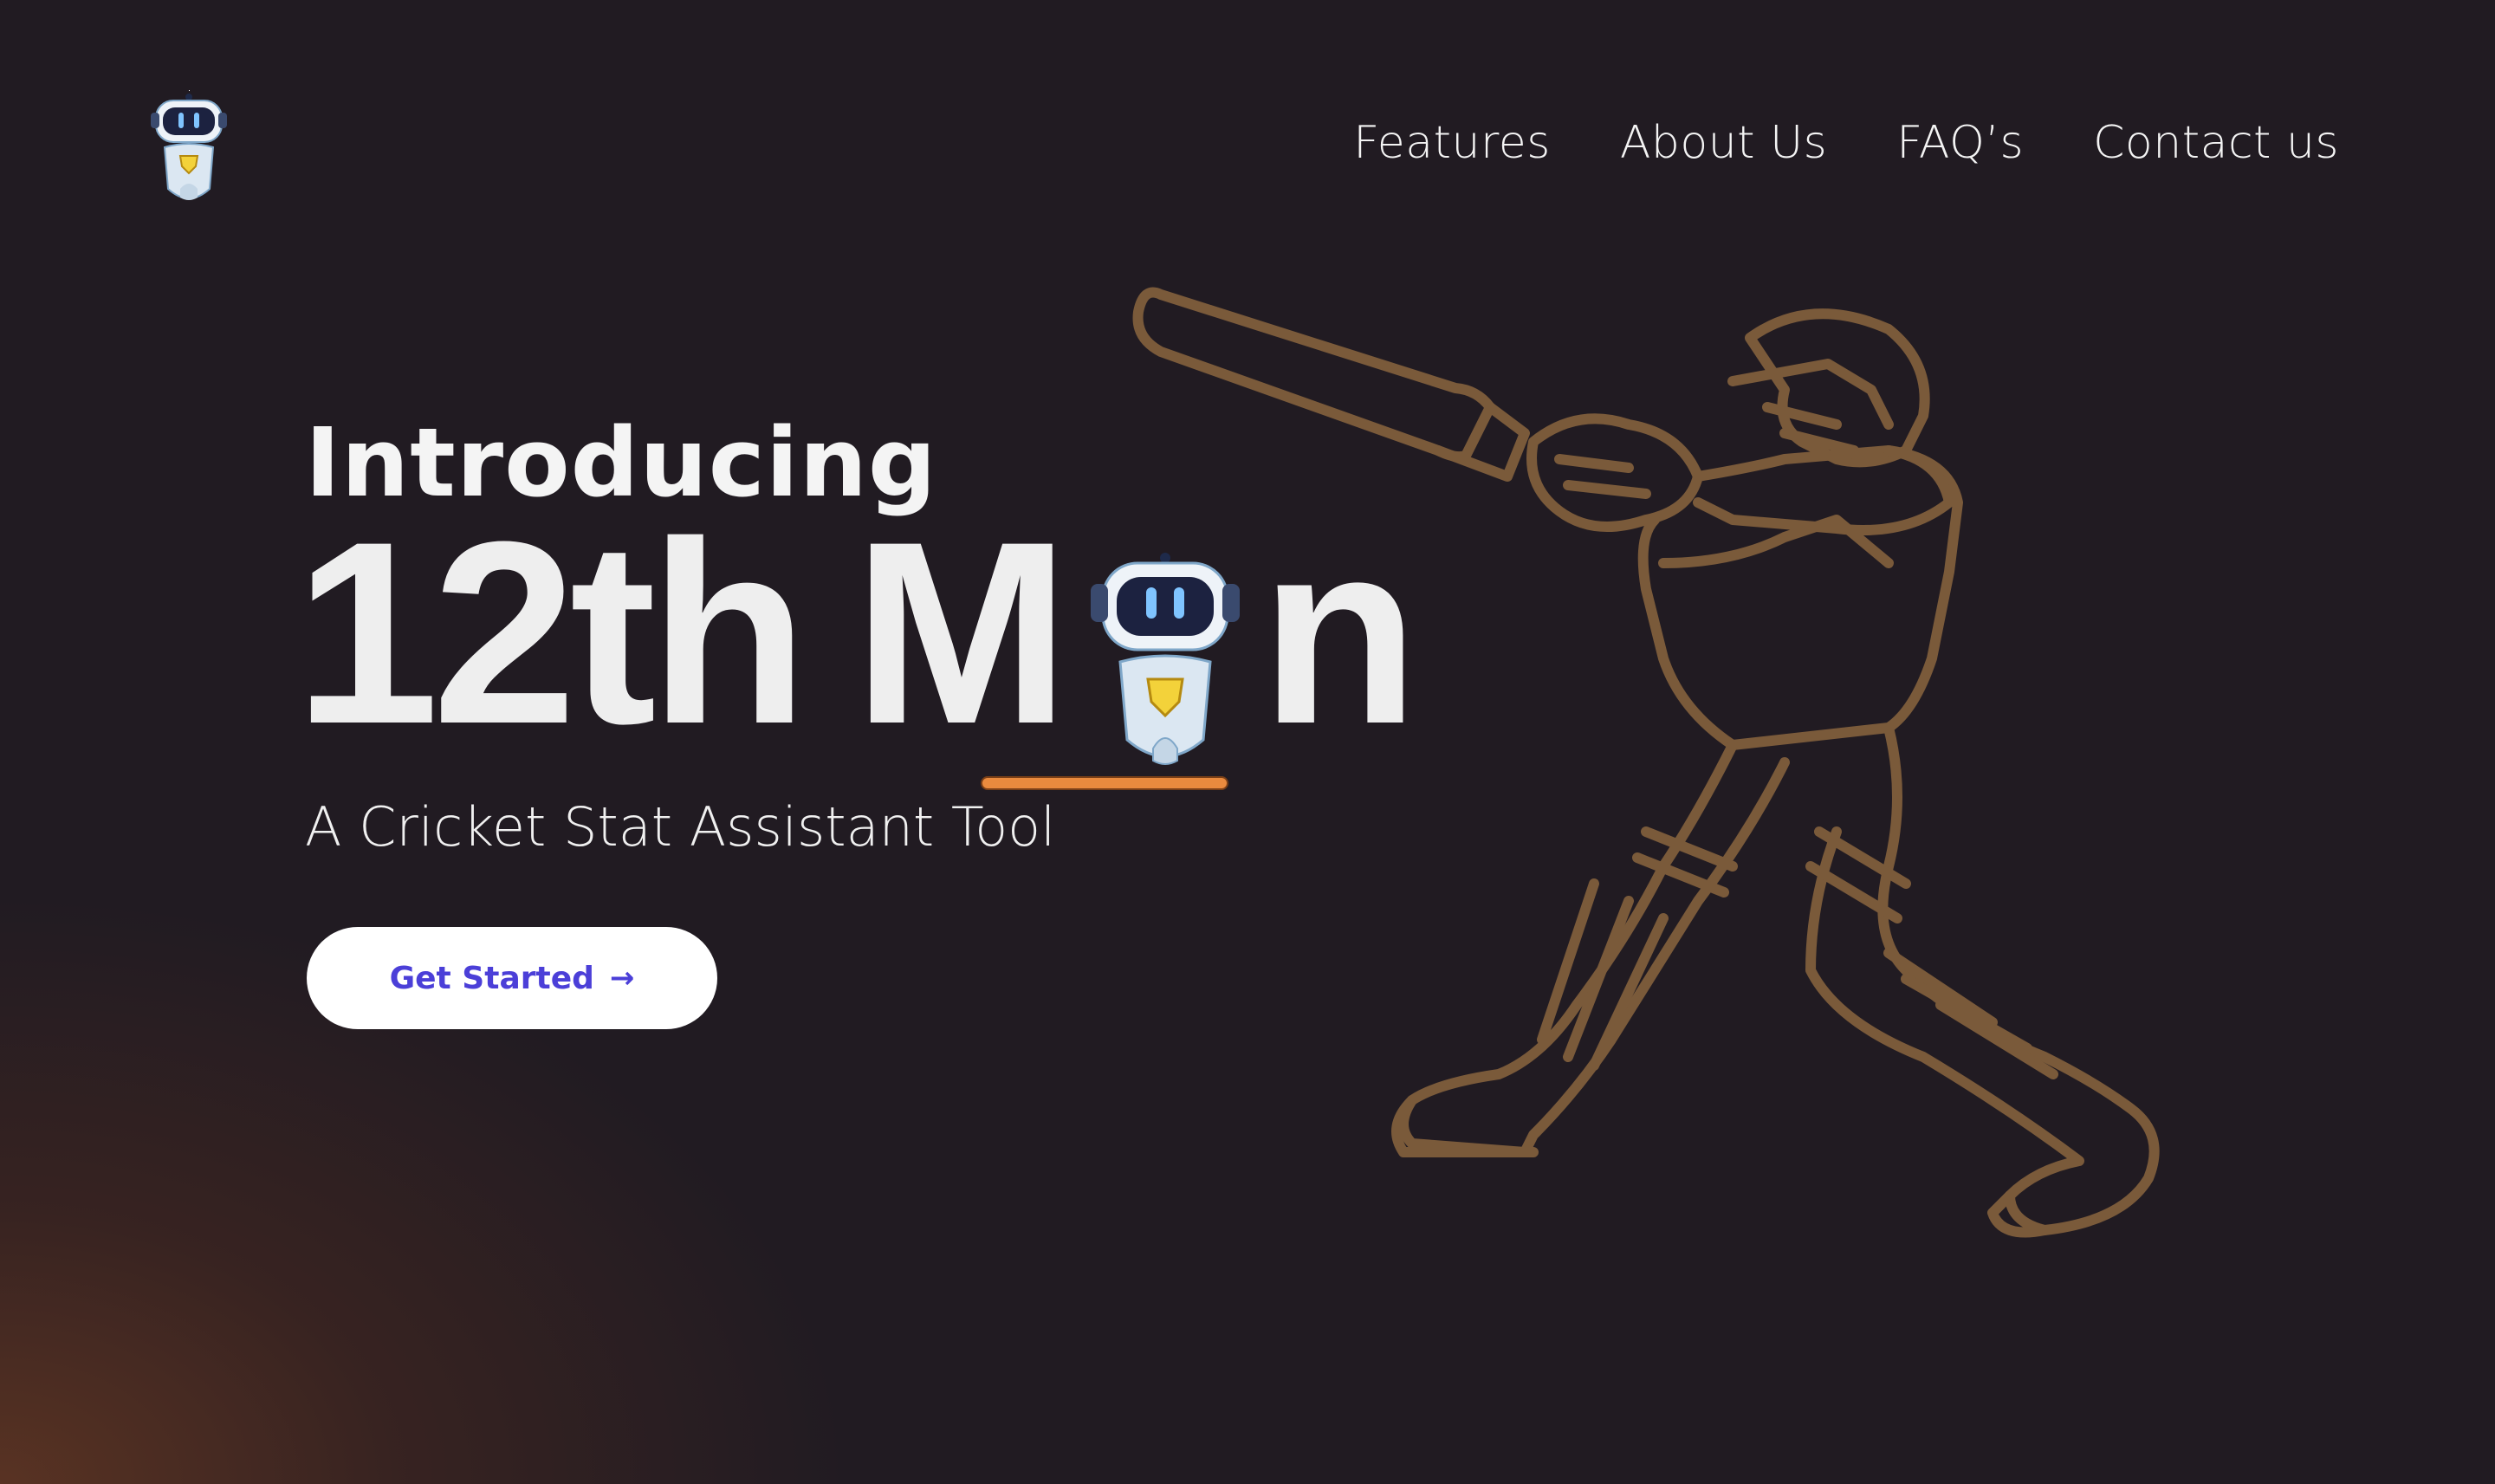 The image size is (2495, 1484). I want to click on get-started-button: Get Started →, so click(512, 978).